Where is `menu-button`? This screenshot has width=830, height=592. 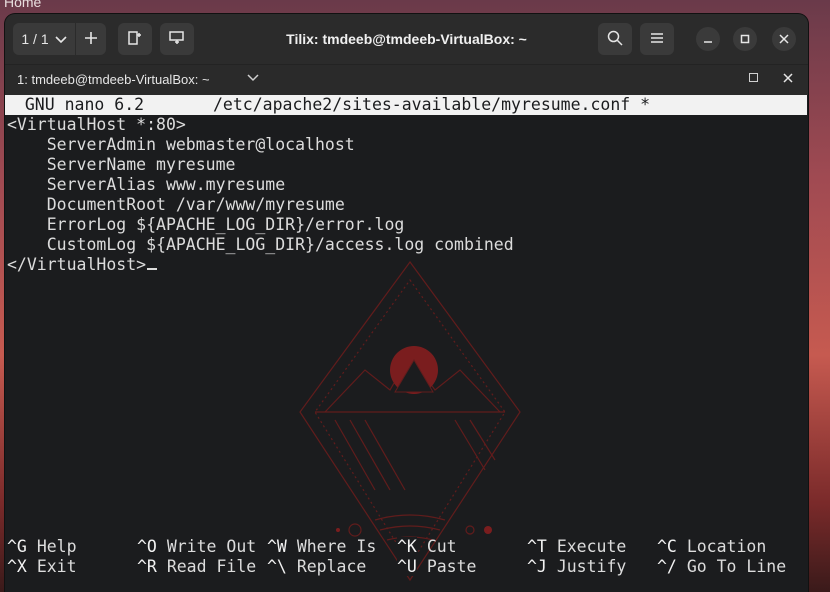
menu-button is located at coordinates (657, 39).